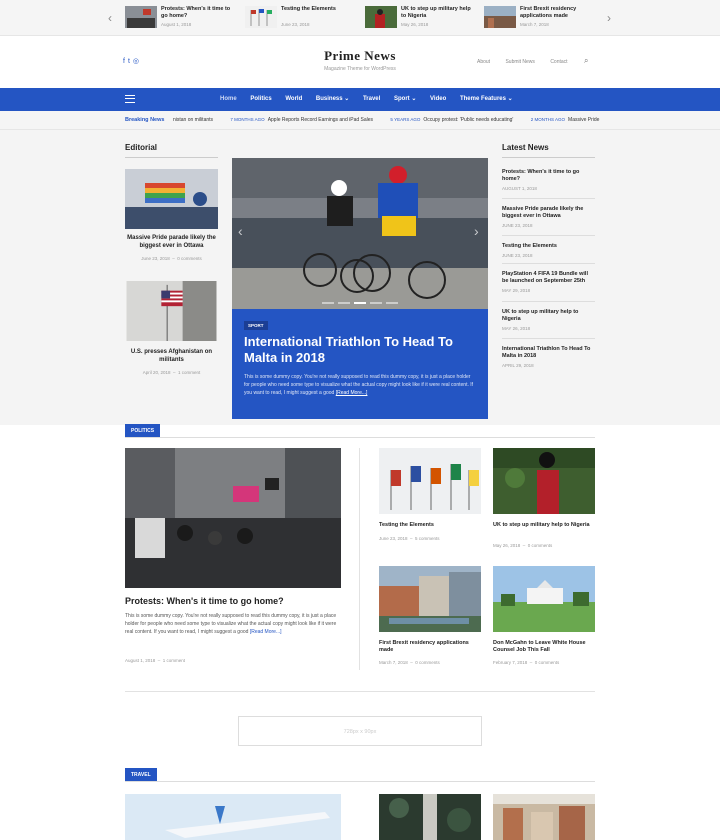  What do you see at coordinates (228, 99) in the screenshot?
I see `nav-item-home: Home` at bounding box center [228, 99].